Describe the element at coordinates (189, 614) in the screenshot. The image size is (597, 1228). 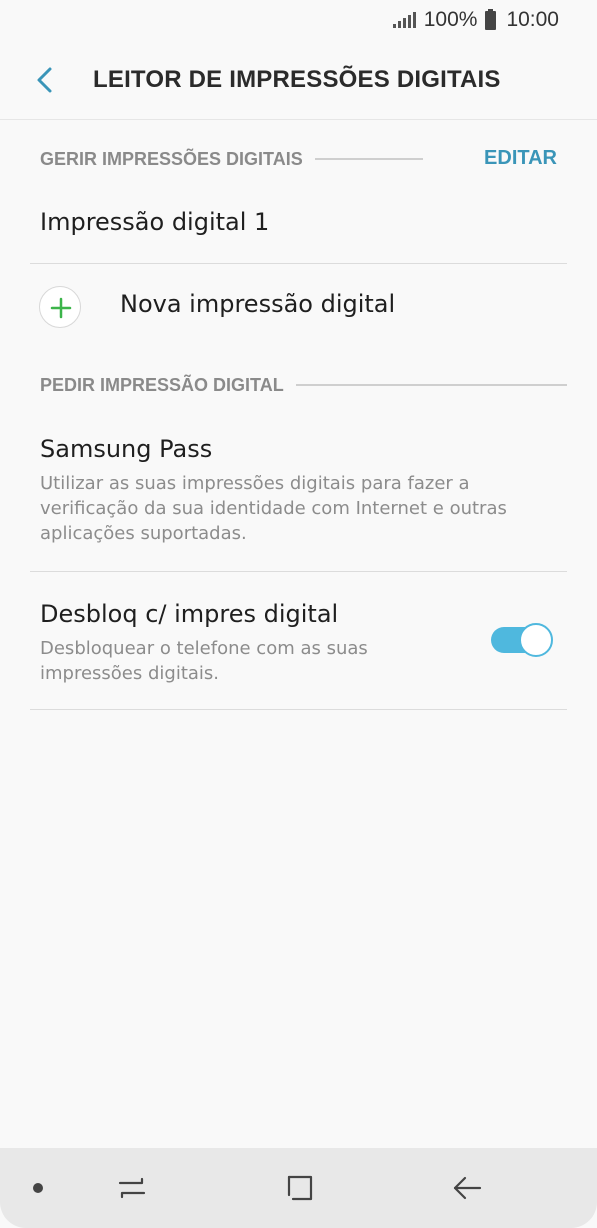
I see `fingerprint-unlock-title: Desbloq c/ impres digital` at that location.